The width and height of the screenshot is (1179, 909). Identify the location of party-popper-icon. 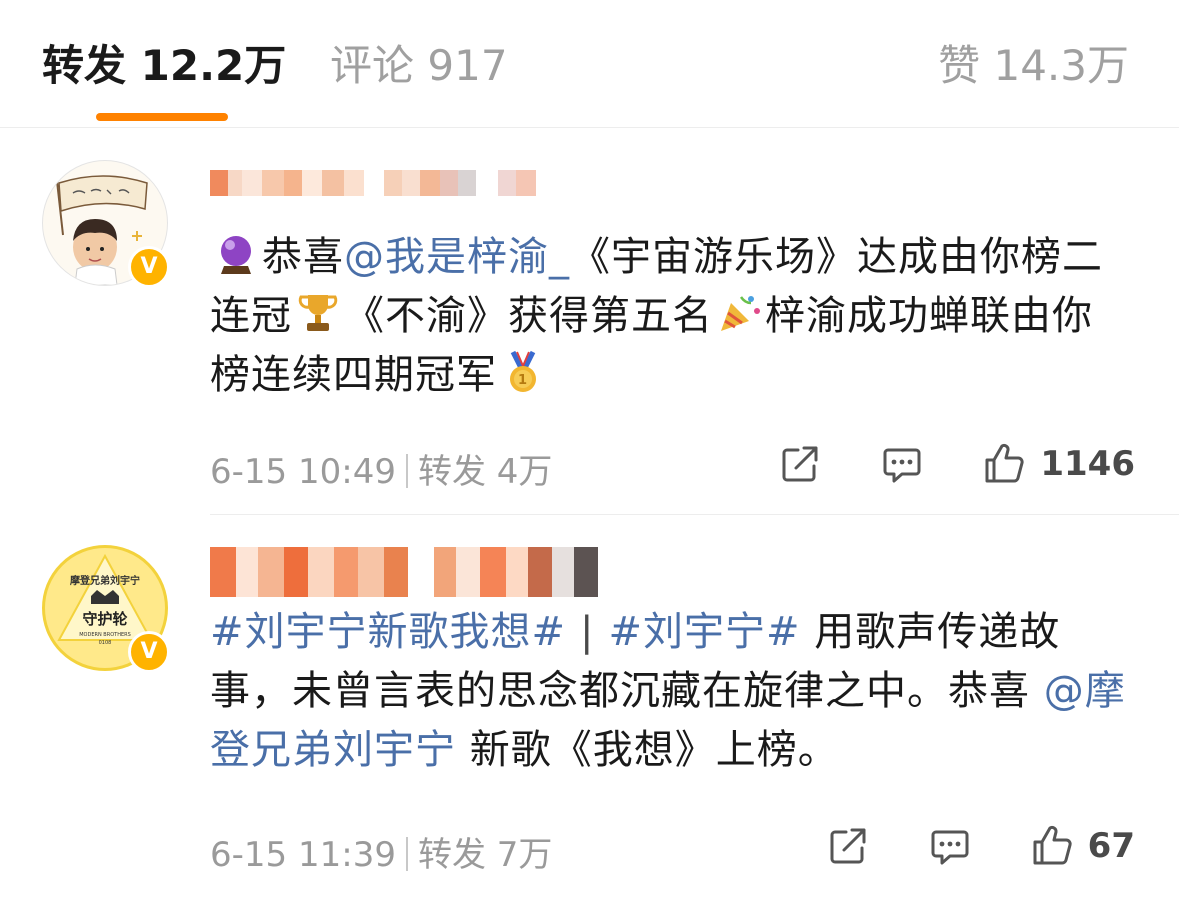
(739, 313).